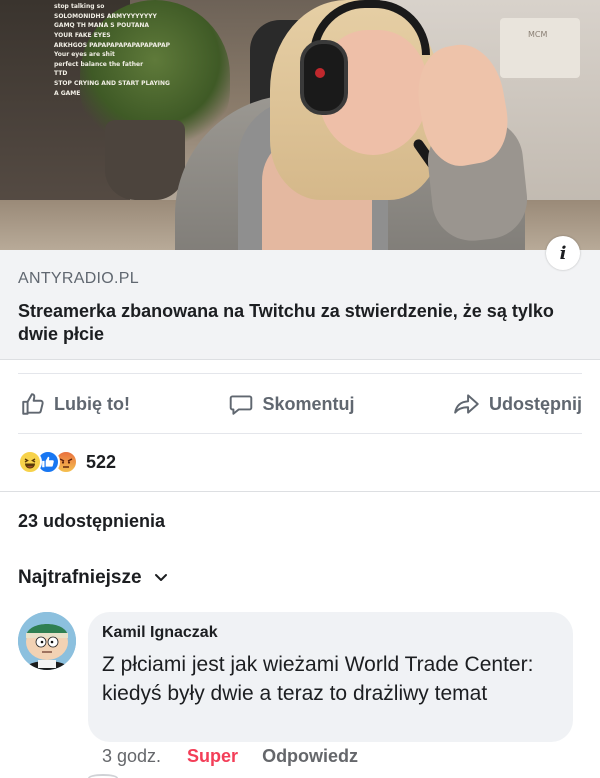  I want to click on background-box, so click(540, 48).